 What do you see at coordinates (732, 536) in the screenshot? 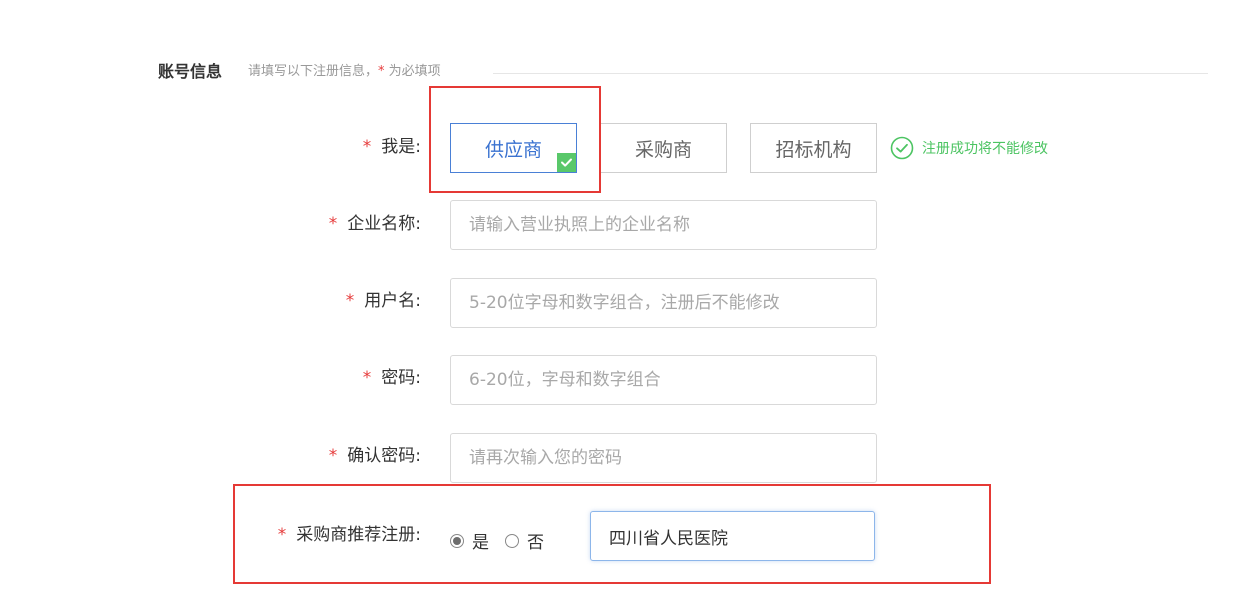
I see `referral-hospital-input` at bounding box center [732, 536].